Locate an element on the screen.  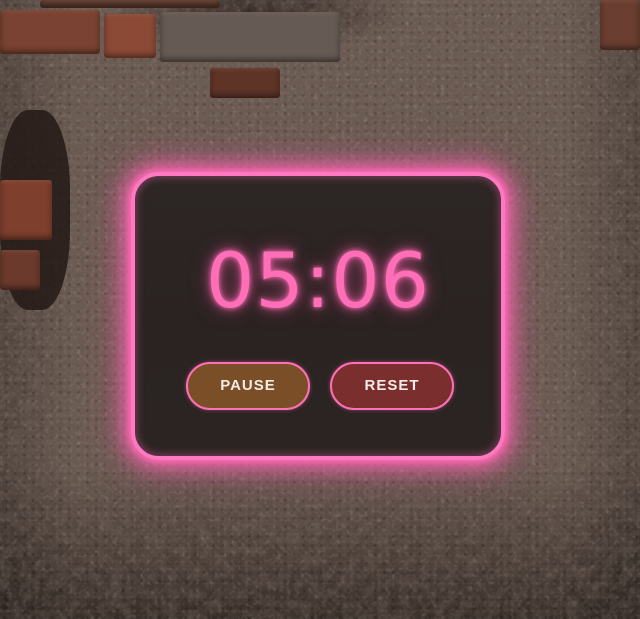
reset-button: RESET is located at coordinates (392, 386).